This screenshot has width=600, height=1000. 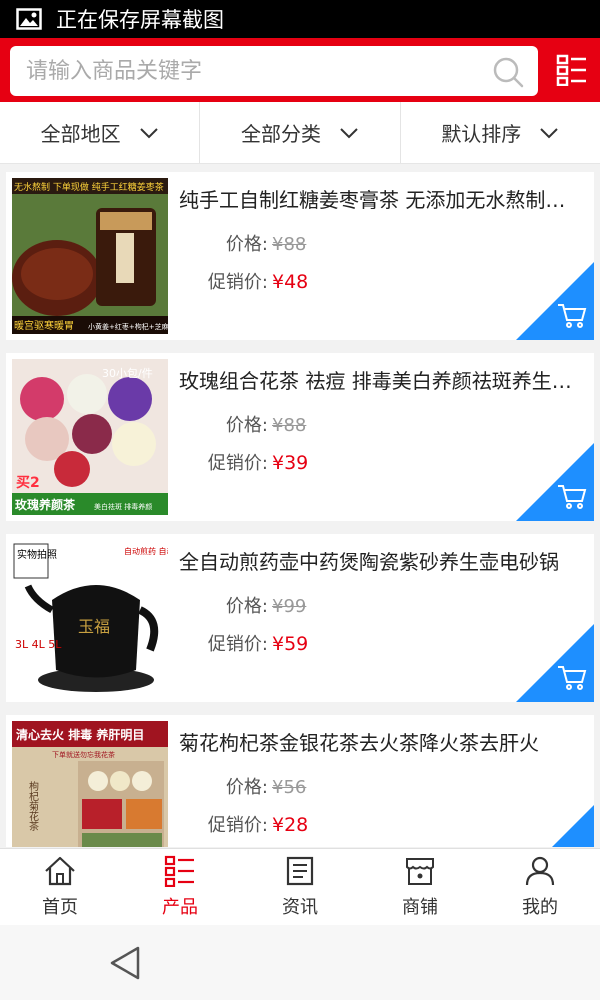 I want to click on image-caption: 自动煎药 自动保温 下一锅, so click(x=146, y=551).